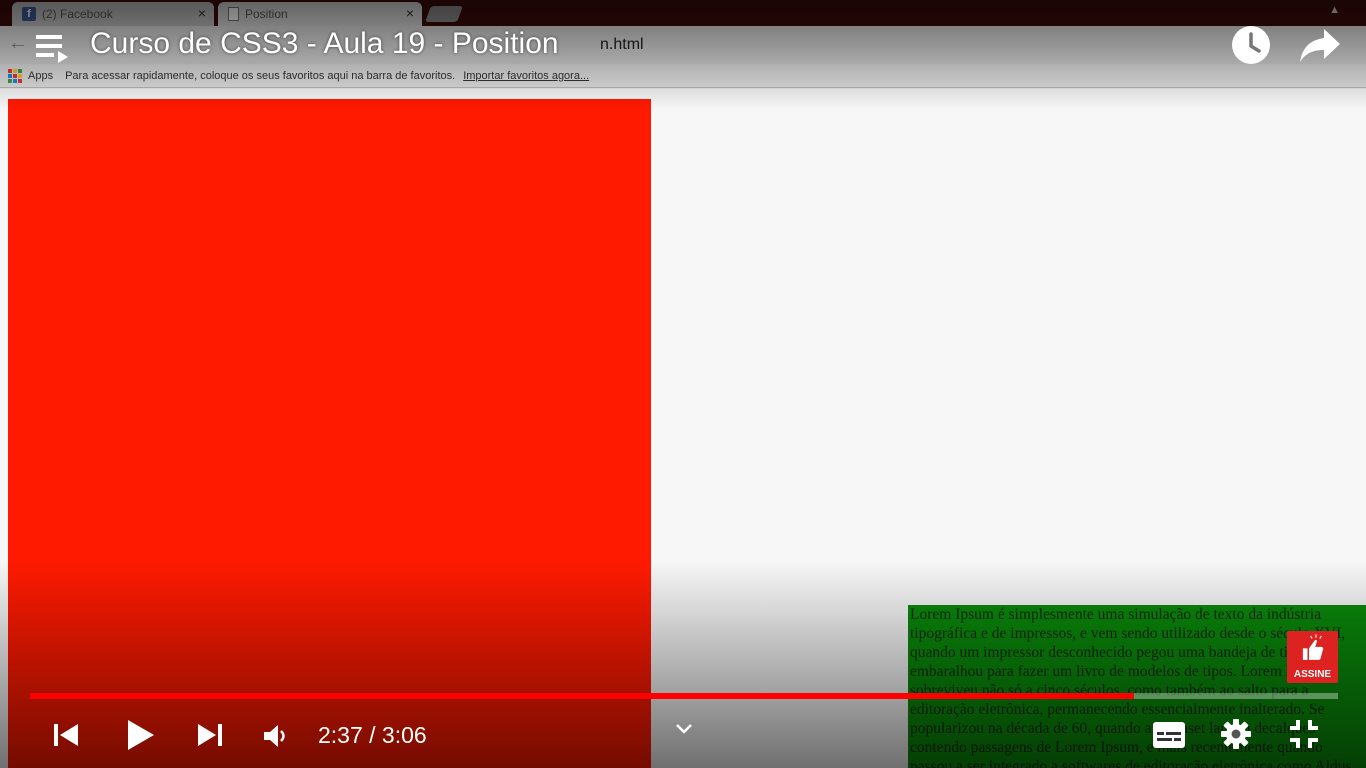  What do you see at coordinates (684, 729) in the screenshot?
I see `chevron-down-icon` at bounding box center [684, 729].